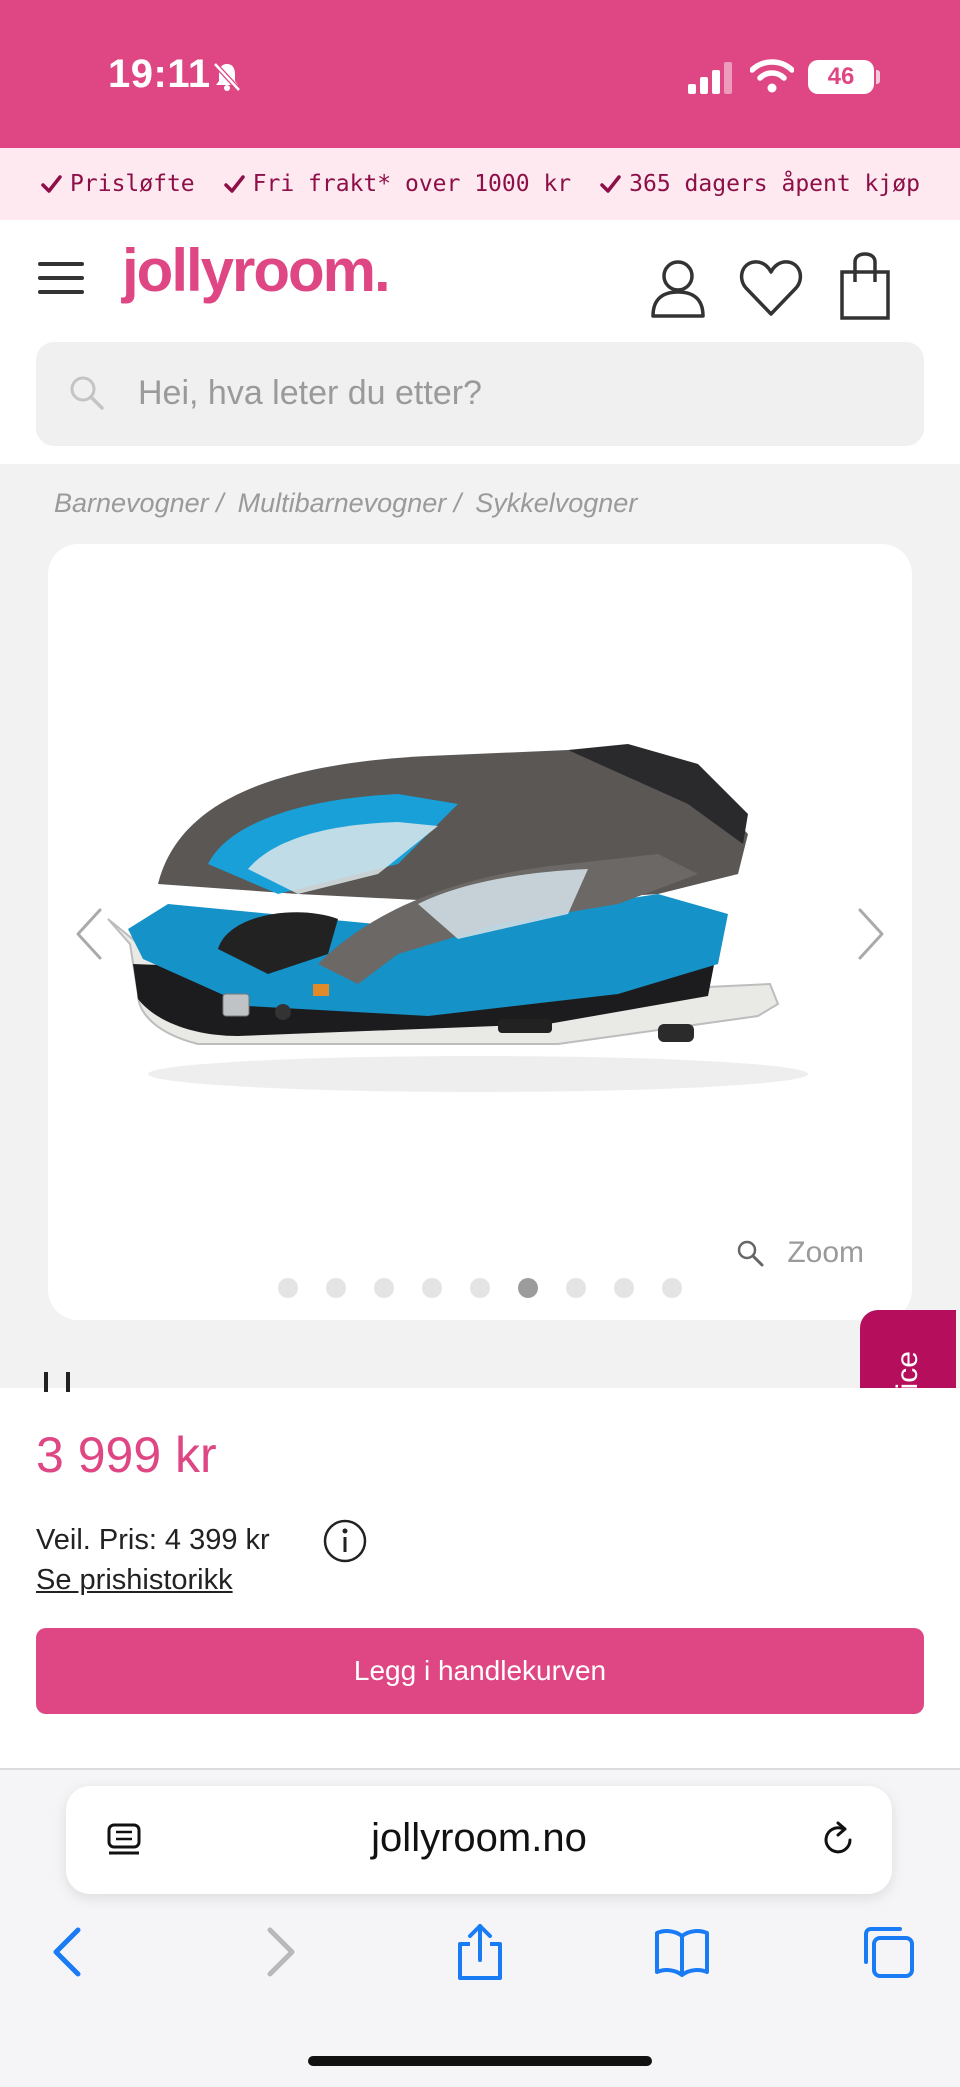 The width and height of the screenshot is (960, 2087). I want to click on address-bar: jollyroom.no, so click(479, 1840).